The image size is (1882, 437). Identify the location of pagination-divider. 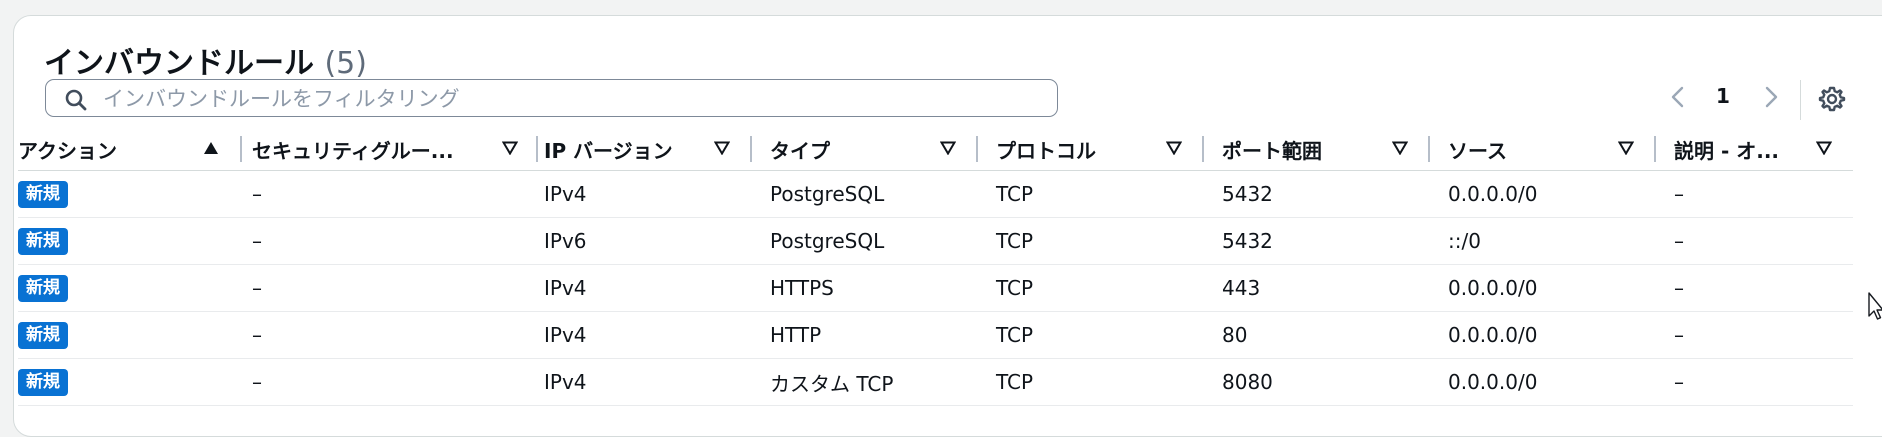
(1800, 100).